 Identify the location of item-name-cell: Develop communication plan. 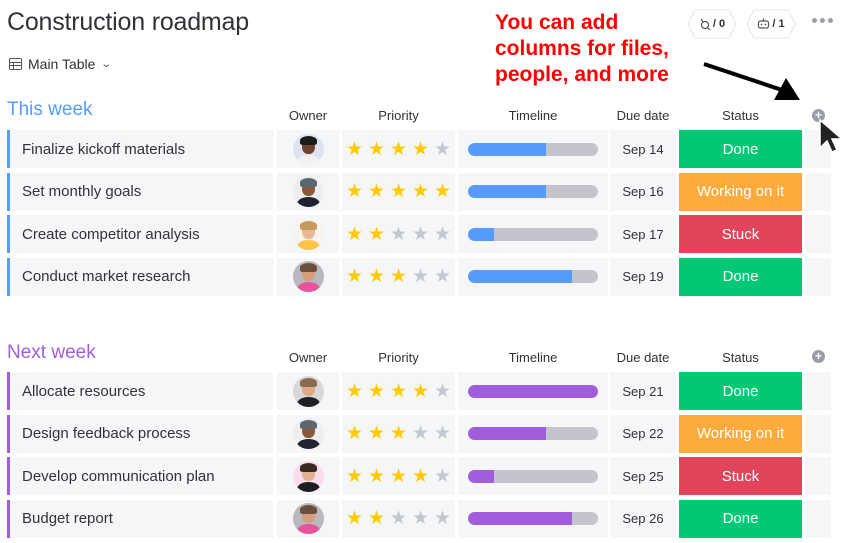
(140, 476).